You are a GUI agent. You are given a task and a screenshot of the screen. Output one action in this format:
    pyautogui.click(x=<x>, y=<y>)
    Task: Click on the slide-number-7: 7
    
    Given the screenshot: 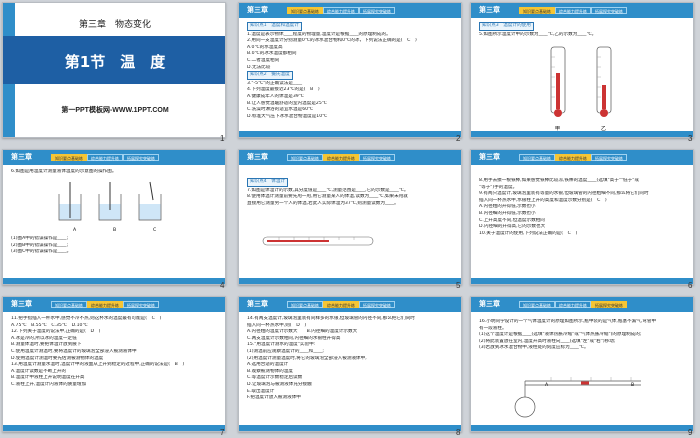 What is the action you would take?
    pyautogui.click(x=222, y=432)
    